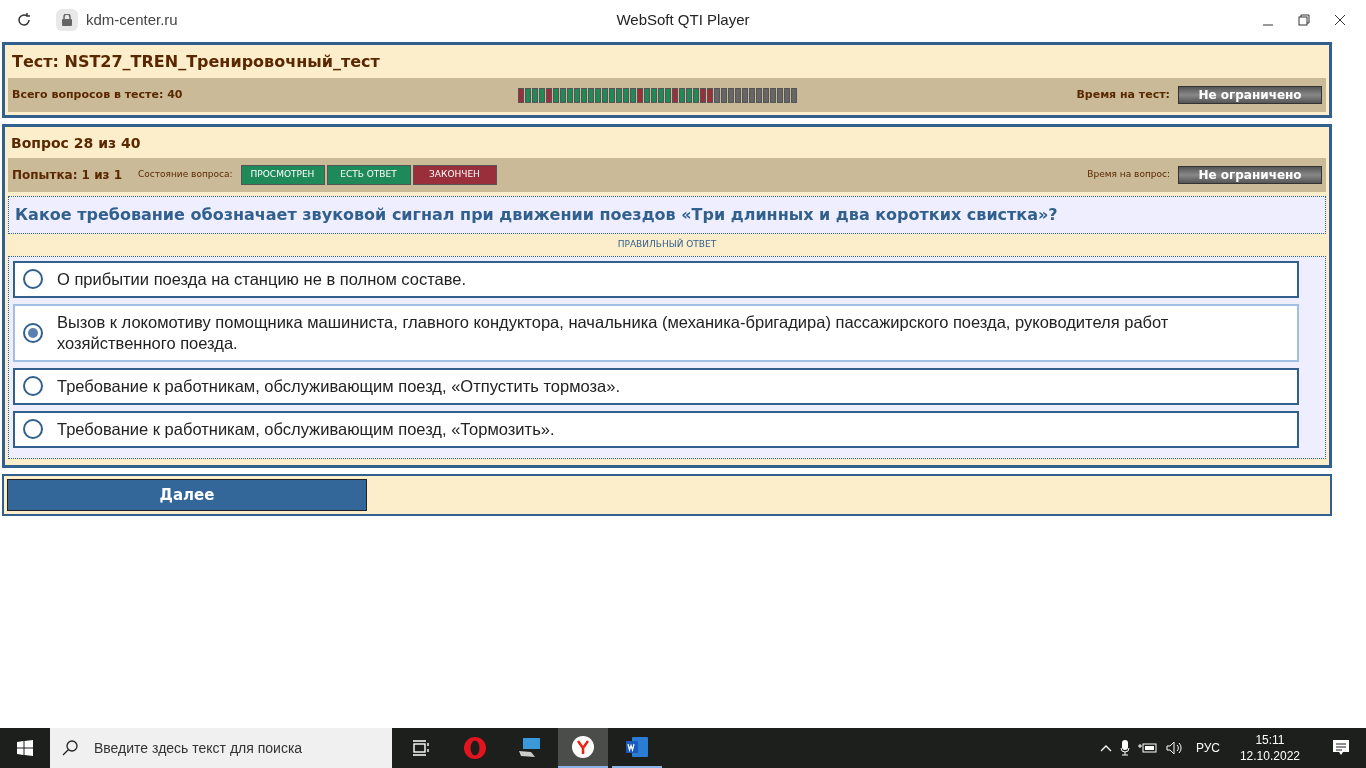 This screenshot has height=768, width=1366. I want to click on opera-icon, so click(475, 748).